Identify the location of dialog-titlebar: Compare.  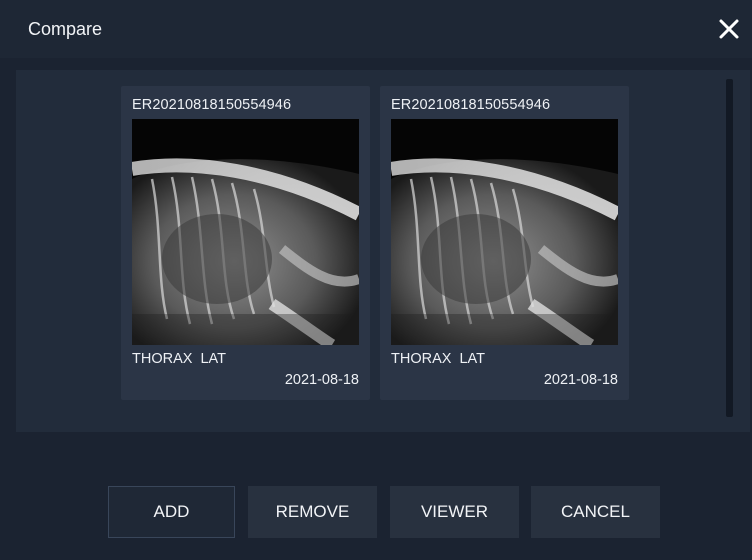
(376, 29).